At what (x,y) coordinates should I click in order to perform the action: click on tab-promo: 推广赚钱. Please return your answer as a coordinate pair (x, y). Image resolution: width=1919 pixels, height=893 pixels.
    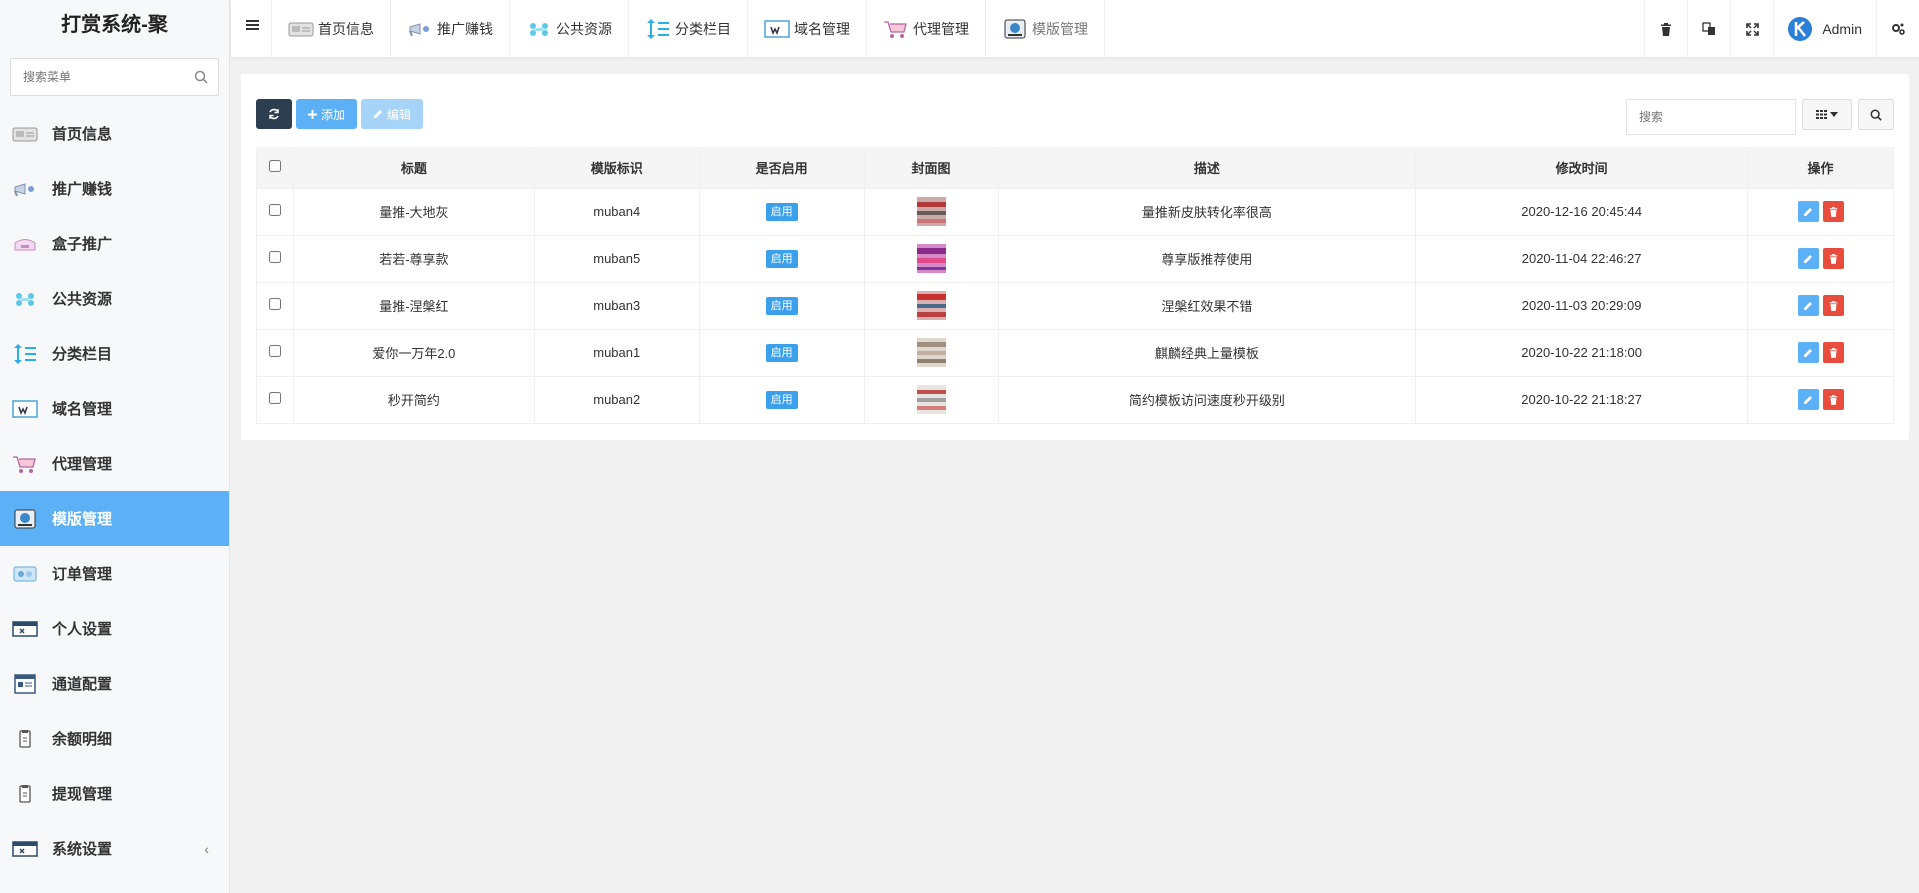
    Looking at the image, I should click on (450, 29).